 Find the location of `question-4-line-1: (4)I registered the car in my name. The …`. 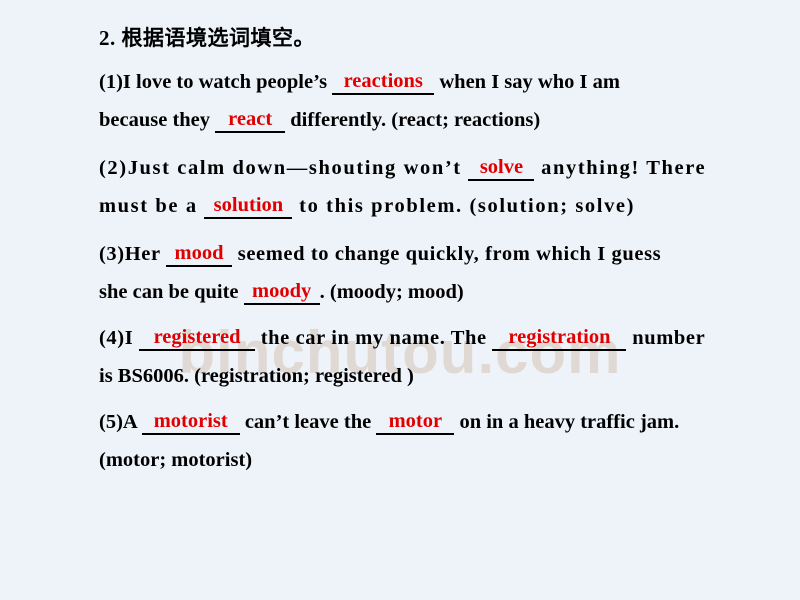

question-4-line-1: (4)I registered the car in my name. The … is located at coordinates (402, 339).